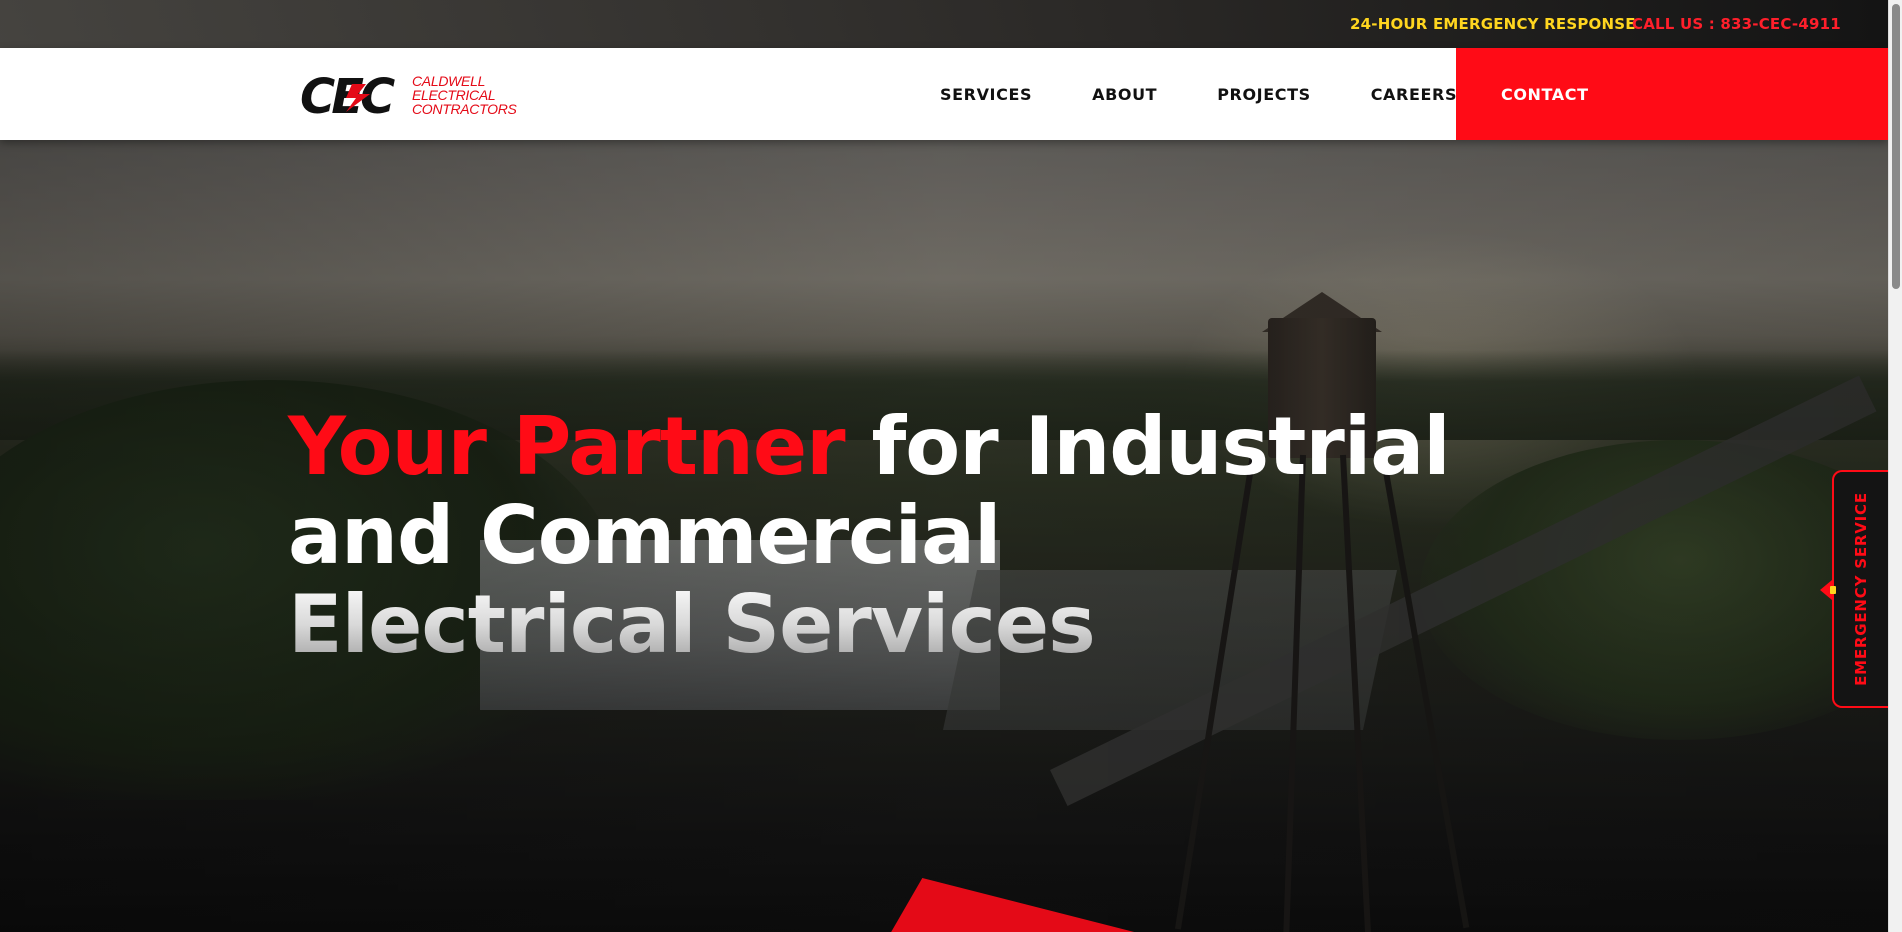 The image size is (1902, 932). What do you see at coordinates (1833, 590) in the screenshot?
I see `alert-icon` at bounding box center [1833, 590].